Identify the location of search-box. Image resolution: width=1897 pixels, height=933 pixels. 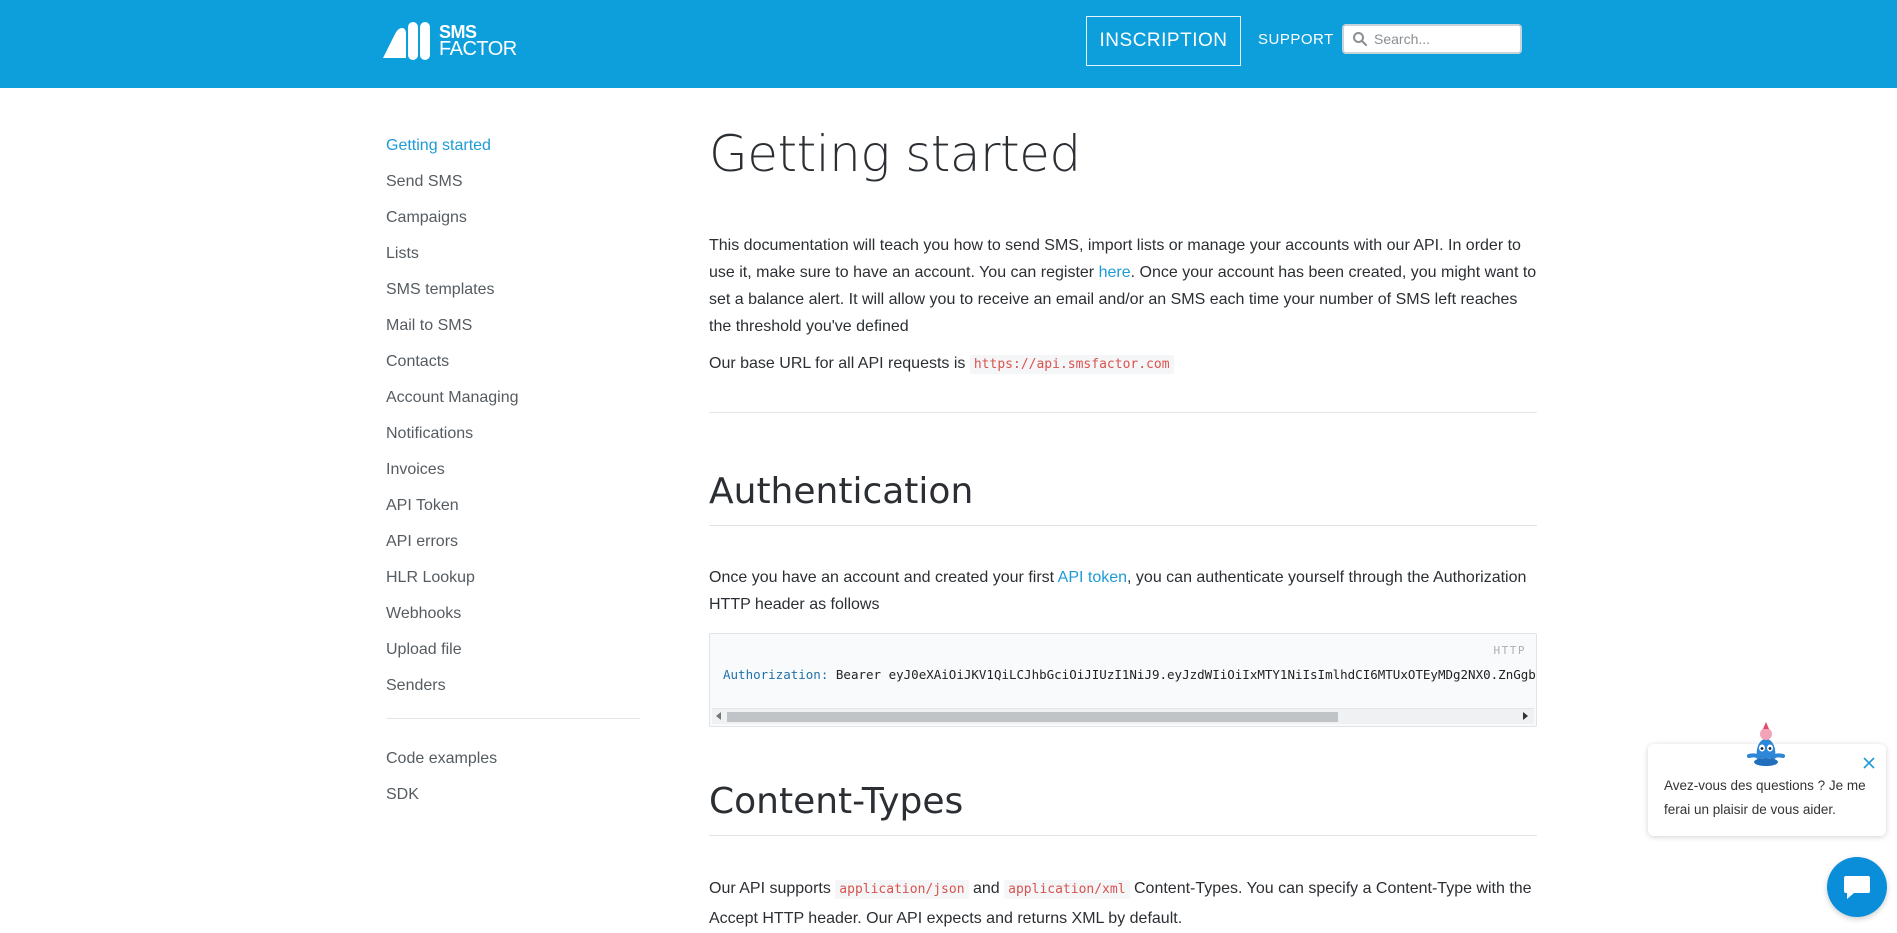
(1432, 39).